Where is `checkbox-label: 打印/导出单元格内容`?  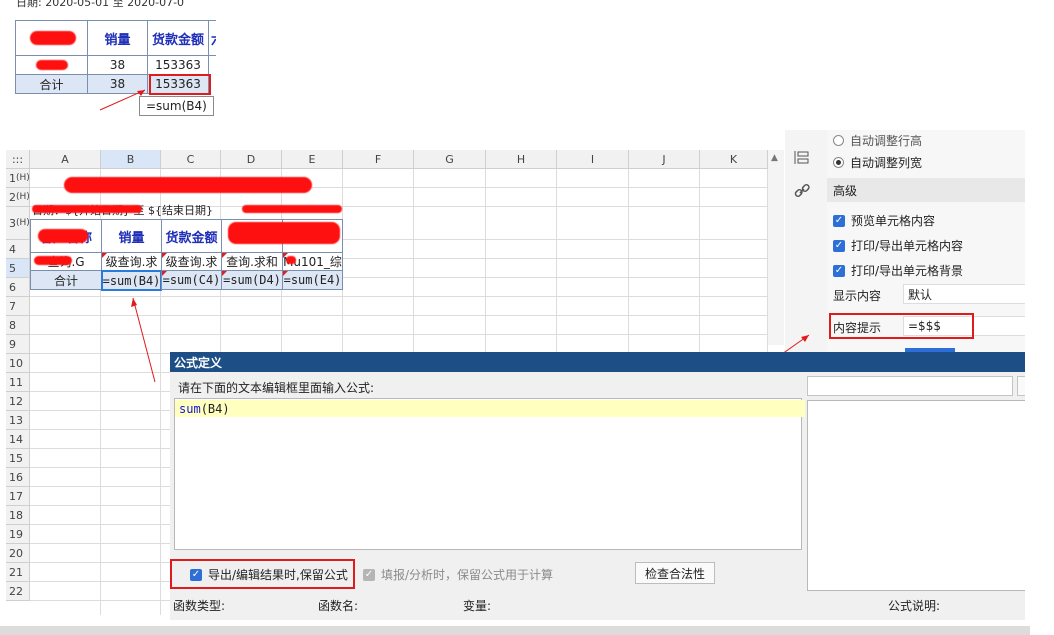
checkbox-label: 打印/导出单元格内容 is located at coordinates (907, 246).